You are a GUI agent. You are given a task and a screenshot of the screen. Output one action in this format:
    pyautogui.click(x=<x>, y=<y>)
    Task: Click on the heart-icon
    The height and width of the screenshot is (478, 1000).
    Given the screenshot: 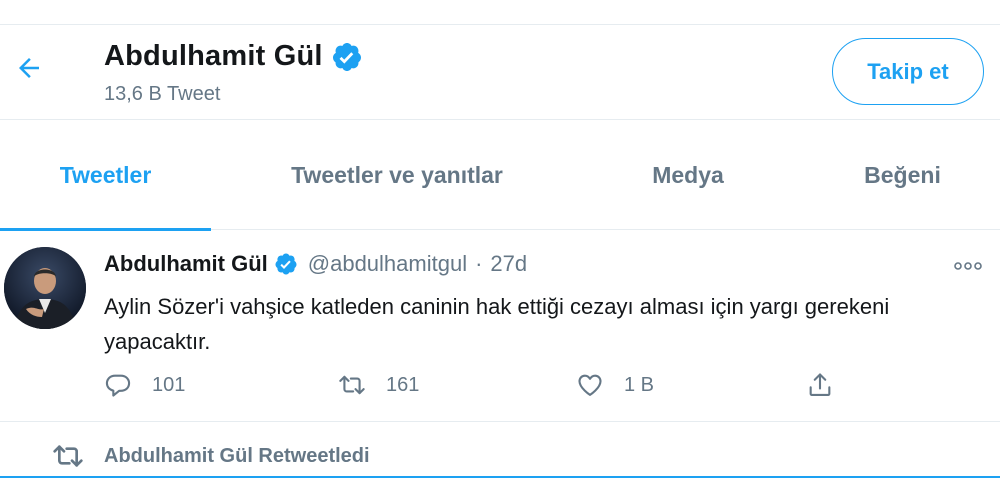 What is the action you would take?
    pyautogui.click(x=590, y=385)
    